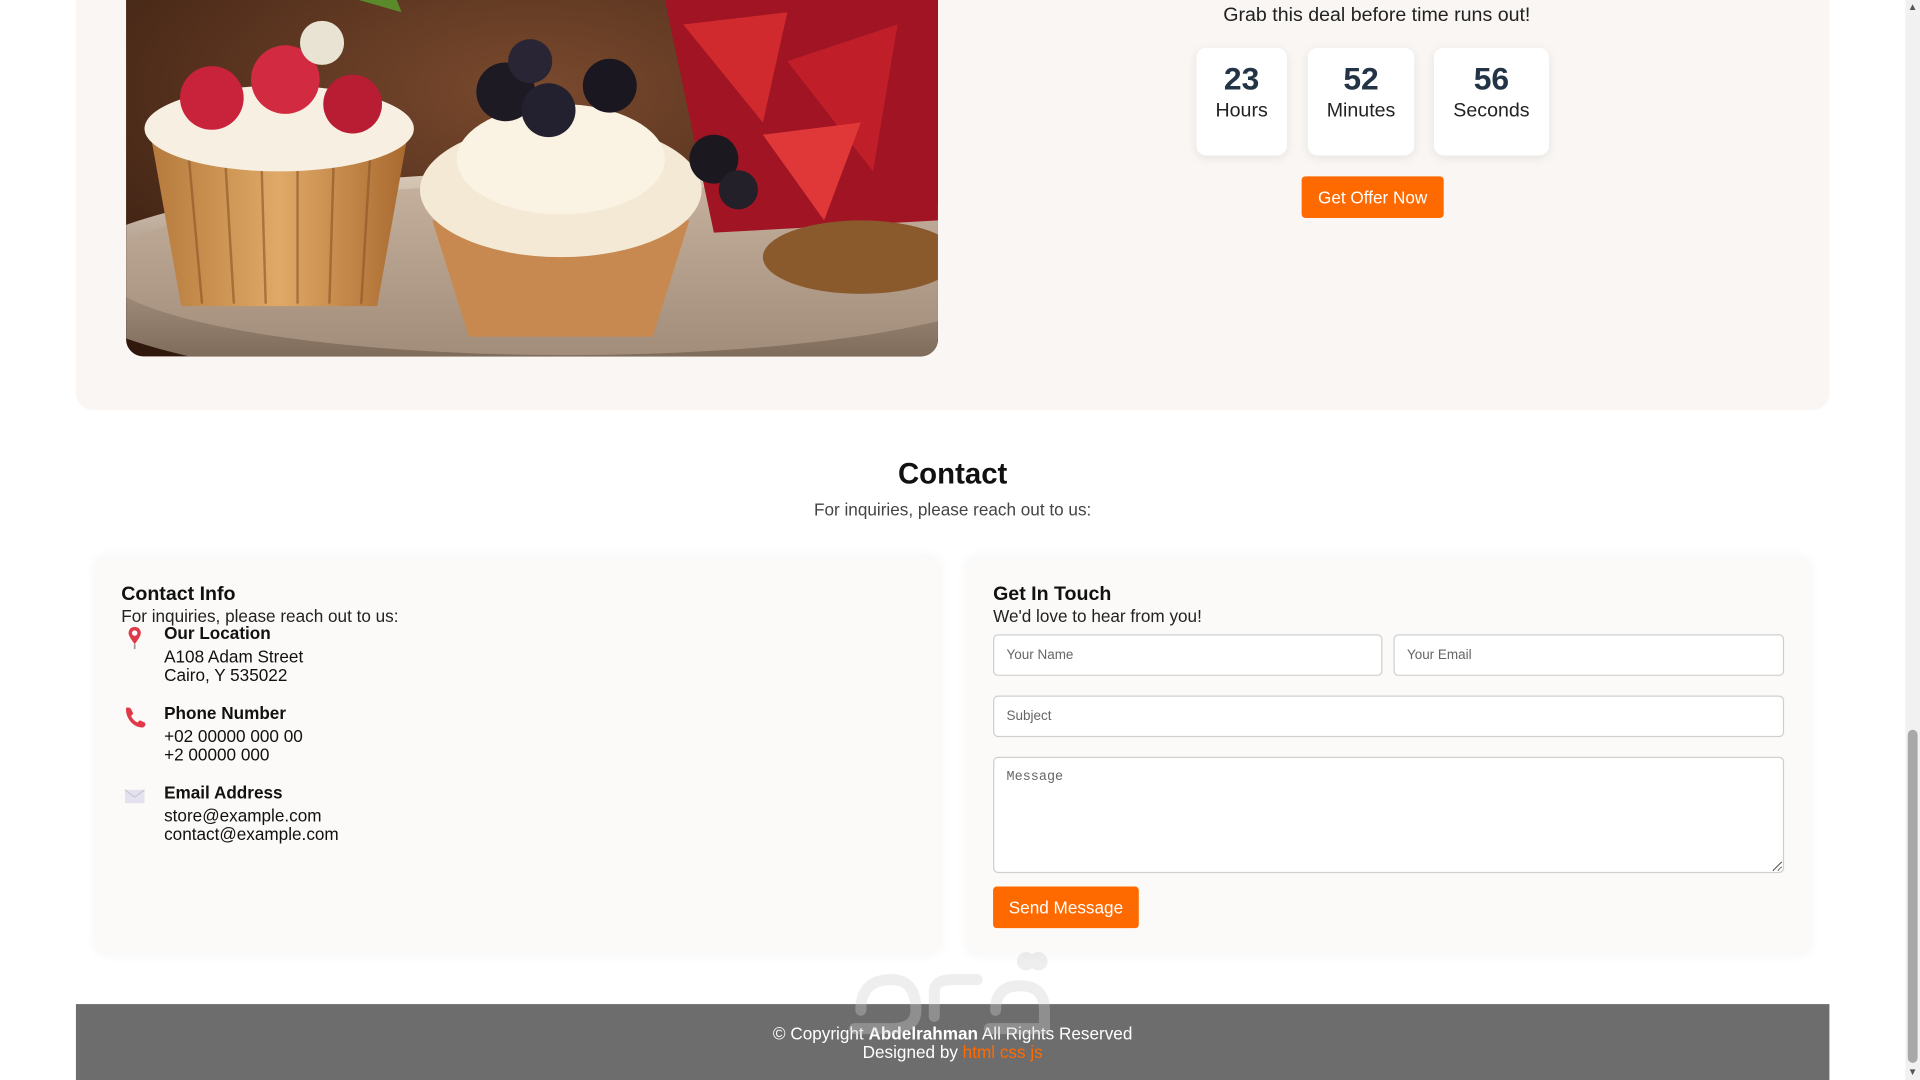 This screenshot has width=1920, height=1080. I want to click on scroll-up-icon: ▲, so click(1913, 7).